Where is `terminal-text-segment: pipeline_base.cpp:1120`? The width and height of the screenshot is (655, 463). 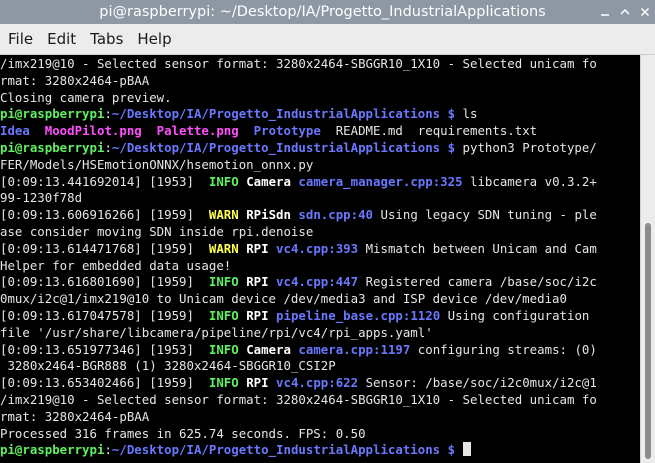
terminal-text-segment: pipeline_base.cpp:1120 is located at coordinates (358, 315).